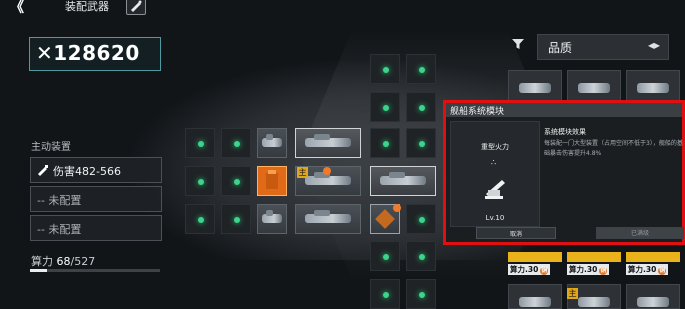  What do you see at coordinates (272, 143) in the screenshot?
I see `equipped-weapon-small` at bounding box center [272, 143].